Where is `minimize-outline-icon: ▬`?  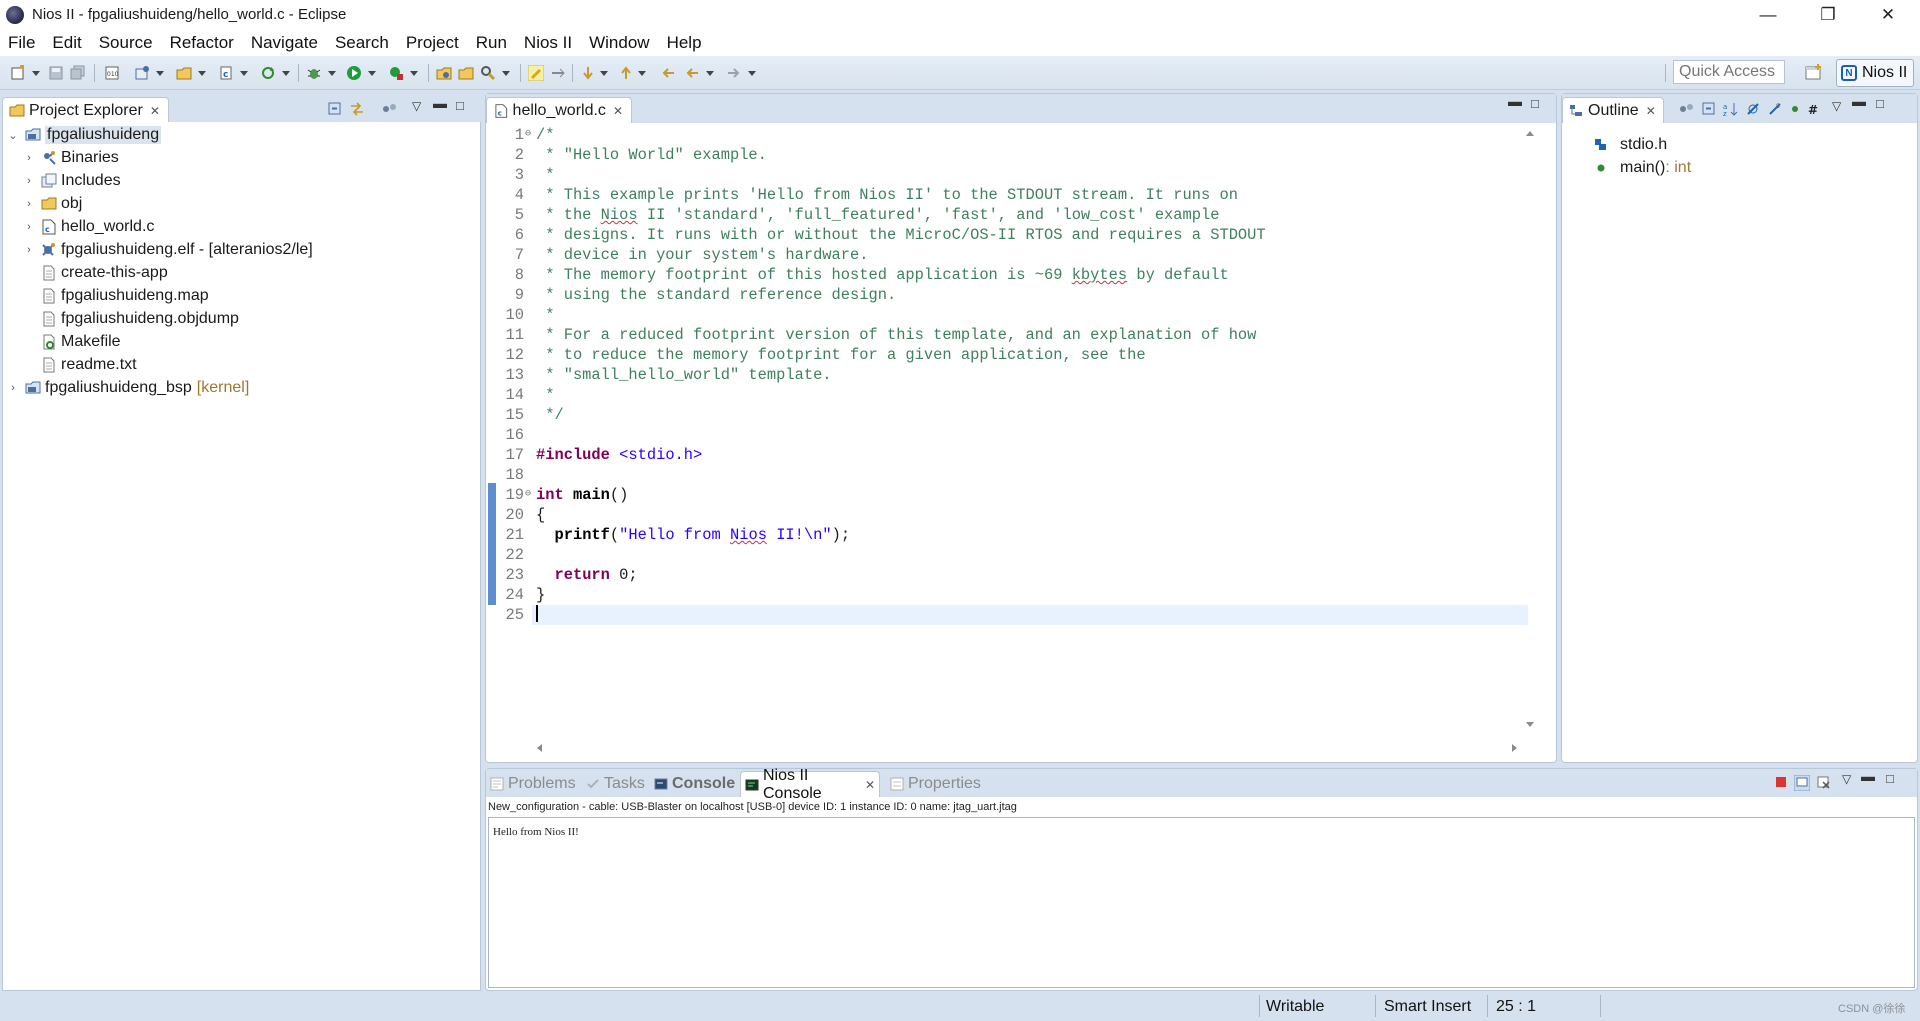 minimize-outline-icon: ▬ is located at coordinates (1859, 101).